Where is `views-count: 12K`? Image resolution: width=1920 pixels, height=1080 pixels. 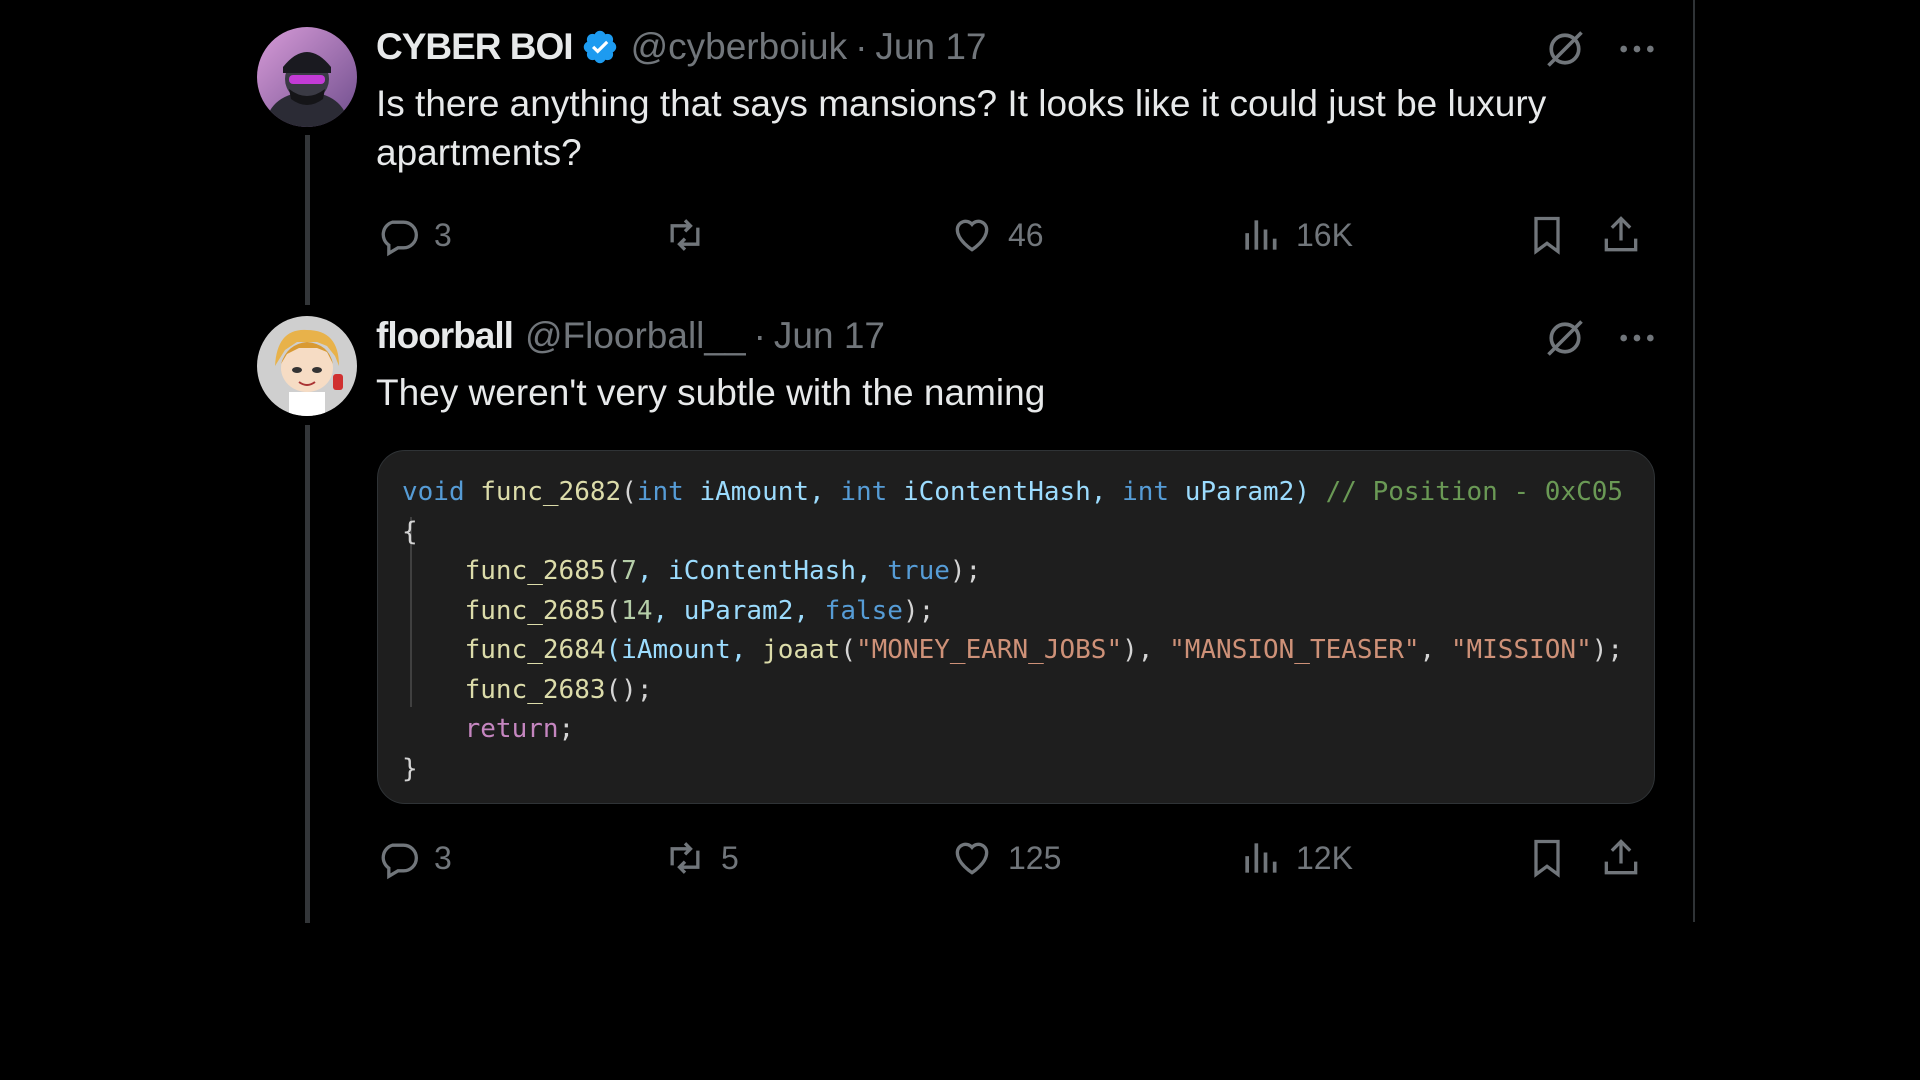 views-count: 12K is located at coordinates (1324, 857).